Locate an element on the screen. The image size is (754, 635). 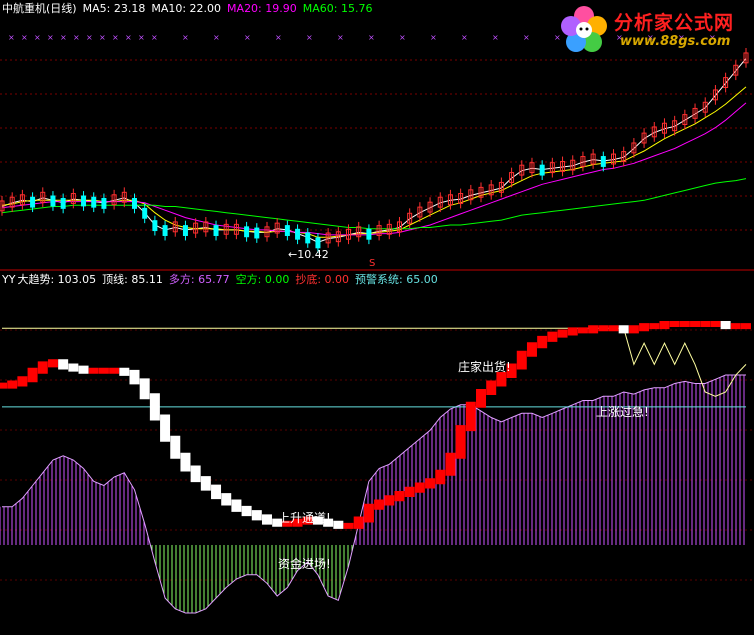
topline-label: 顶线: 85.11 is located at coordinates (132, 279).